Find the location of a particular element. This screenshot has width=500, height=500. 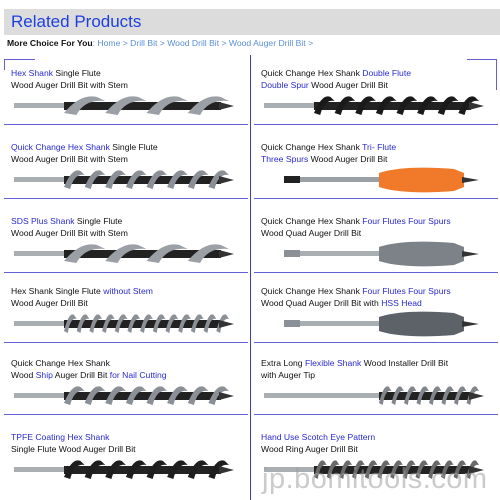

product-title-text: Single Flute Wood Auger Drill Bit is located at coordinates (73, 449).